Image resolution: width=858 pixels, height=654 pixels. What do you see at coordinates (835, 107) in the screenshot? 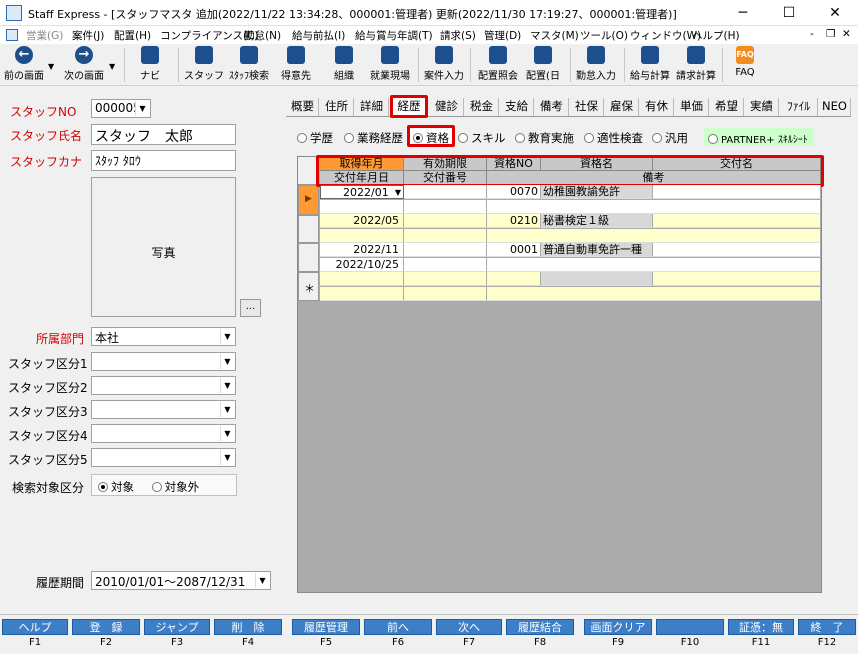
I see `tab-neo: NEO` at bounding box center [835, 107].